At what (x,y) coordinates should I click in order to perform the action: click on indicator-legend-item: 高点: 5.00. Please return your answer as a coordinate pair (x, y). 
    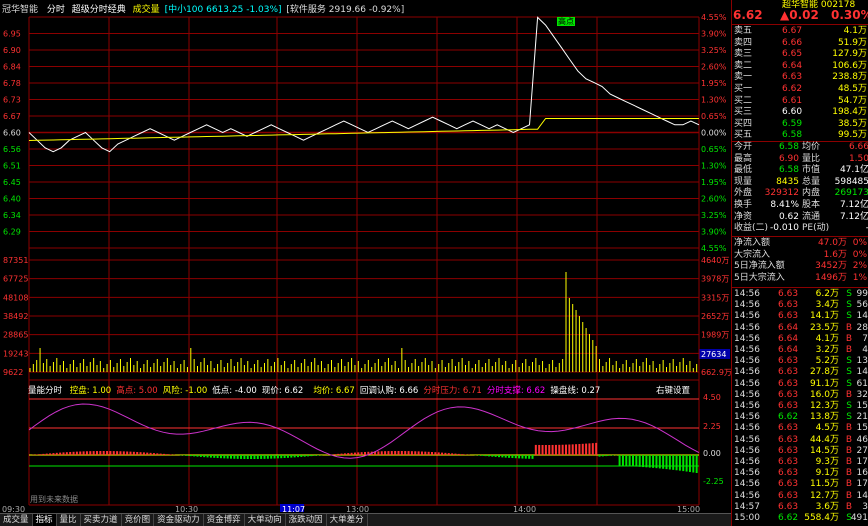
    Looking at the image, I should click on (137, 391).